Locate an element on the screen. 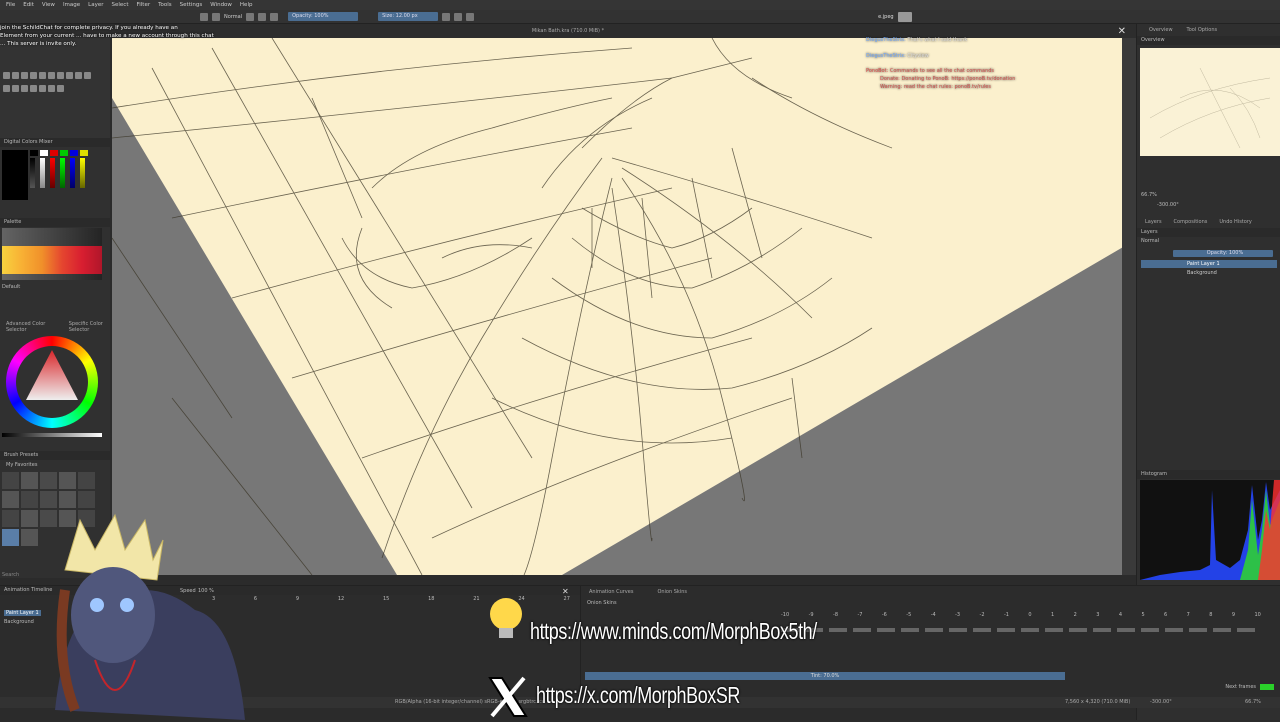 The image size is (1280, 722). status-rotation: -300.00° is located at coordinates (1161, 702).